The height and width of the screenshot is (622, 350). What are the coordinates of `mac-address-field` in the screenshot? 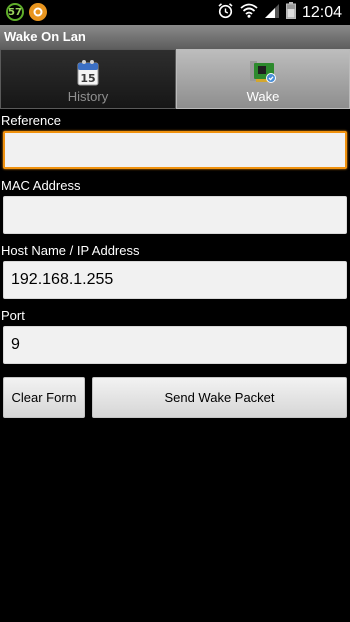 It's located at (175, 215).